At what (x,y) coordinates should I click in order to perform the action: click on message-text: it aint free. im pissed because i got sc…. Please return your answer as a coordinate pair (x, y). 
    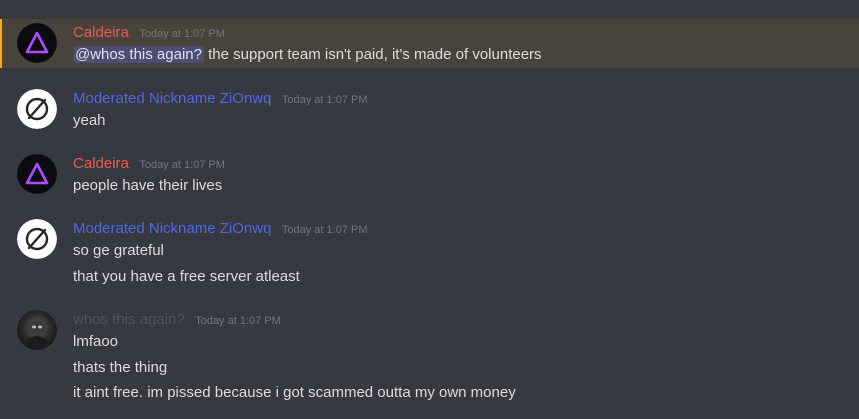
    Looking at the image, I should click on (294, 392).